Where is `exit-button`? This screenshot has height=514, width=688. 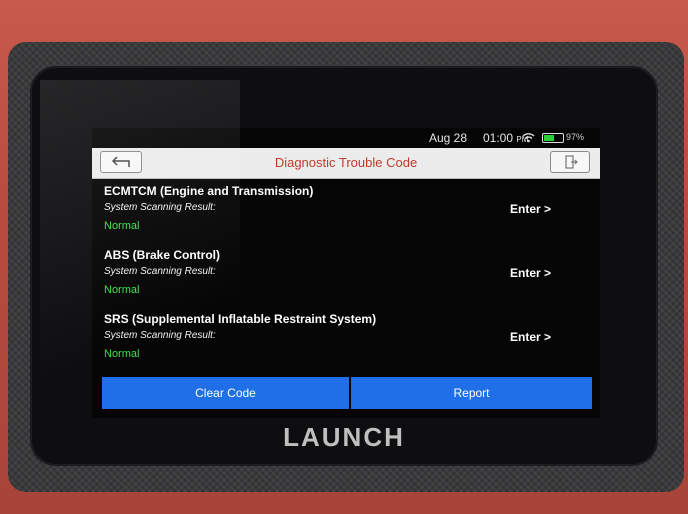
exit-button is located at coordinates (570, 162).